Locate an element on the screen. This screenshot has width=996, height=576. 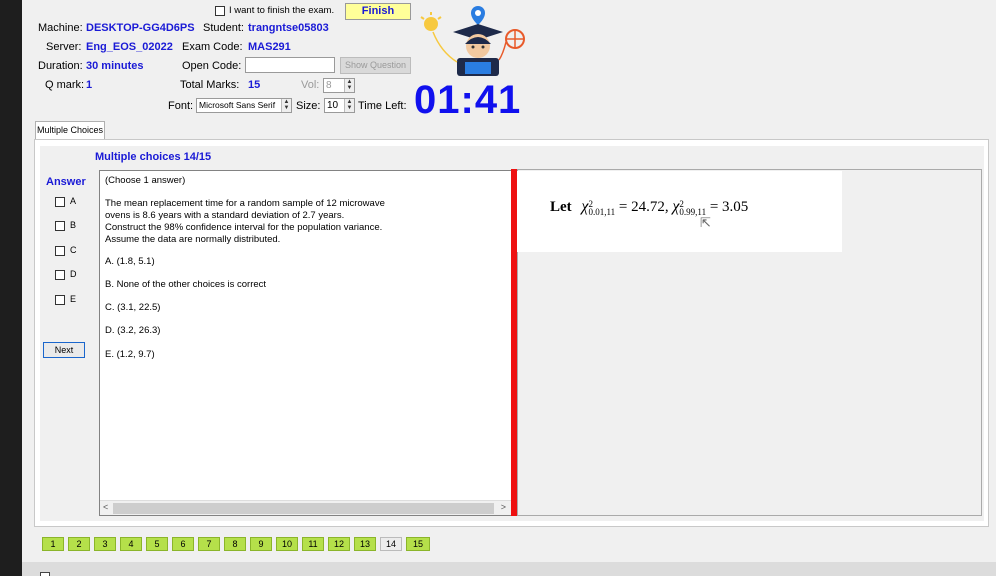
countdown-timer: 01:41 is located at coordinates (468, 100).